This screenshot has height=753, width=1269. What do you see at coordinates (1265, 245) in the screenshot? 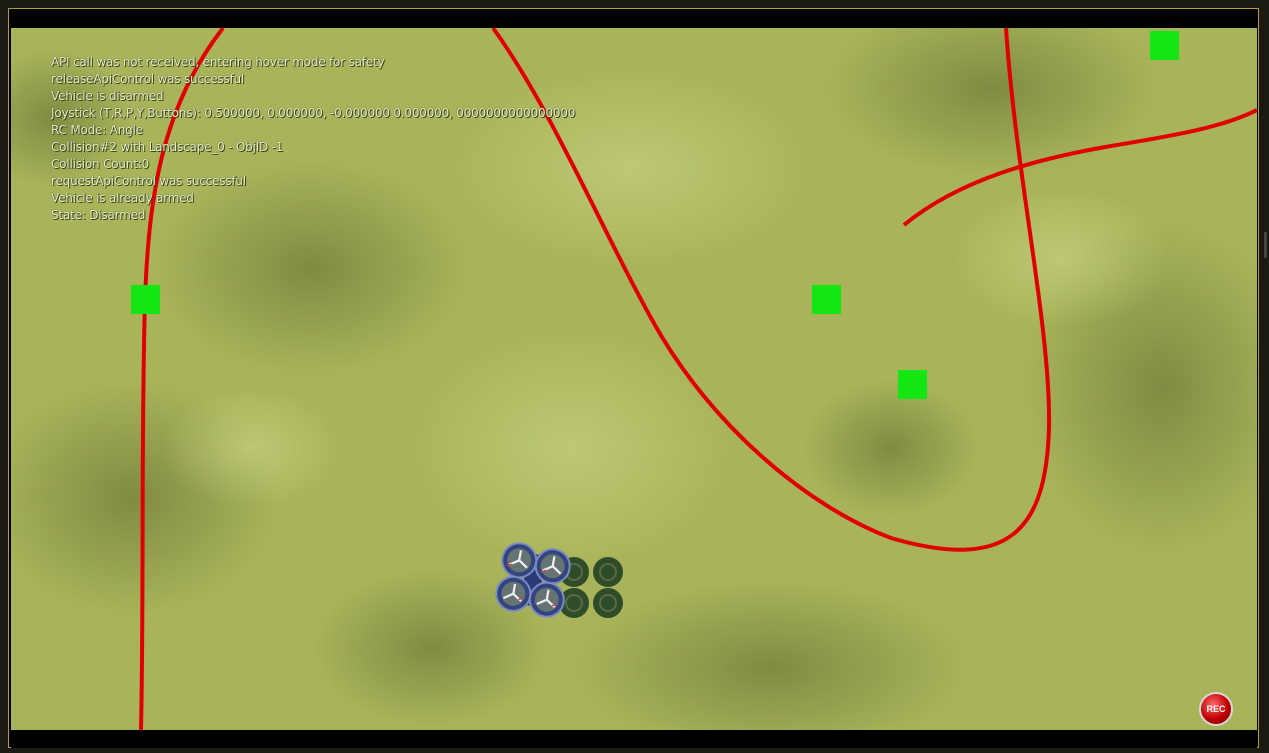
I see `window-edge-handle` at bounding box center [1265, 245].